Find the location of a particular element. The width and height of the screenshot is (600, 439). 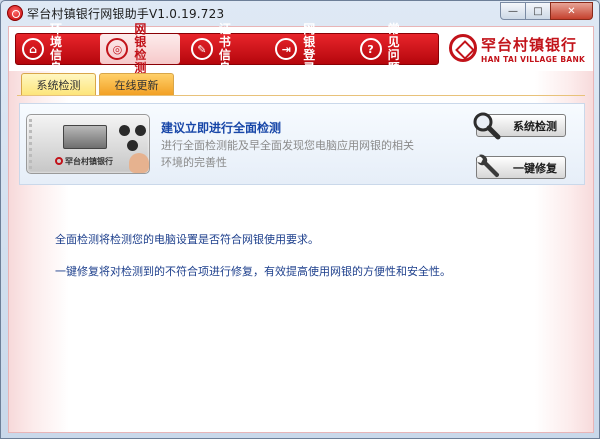

finger-icon is located at coordinates (139, 163).